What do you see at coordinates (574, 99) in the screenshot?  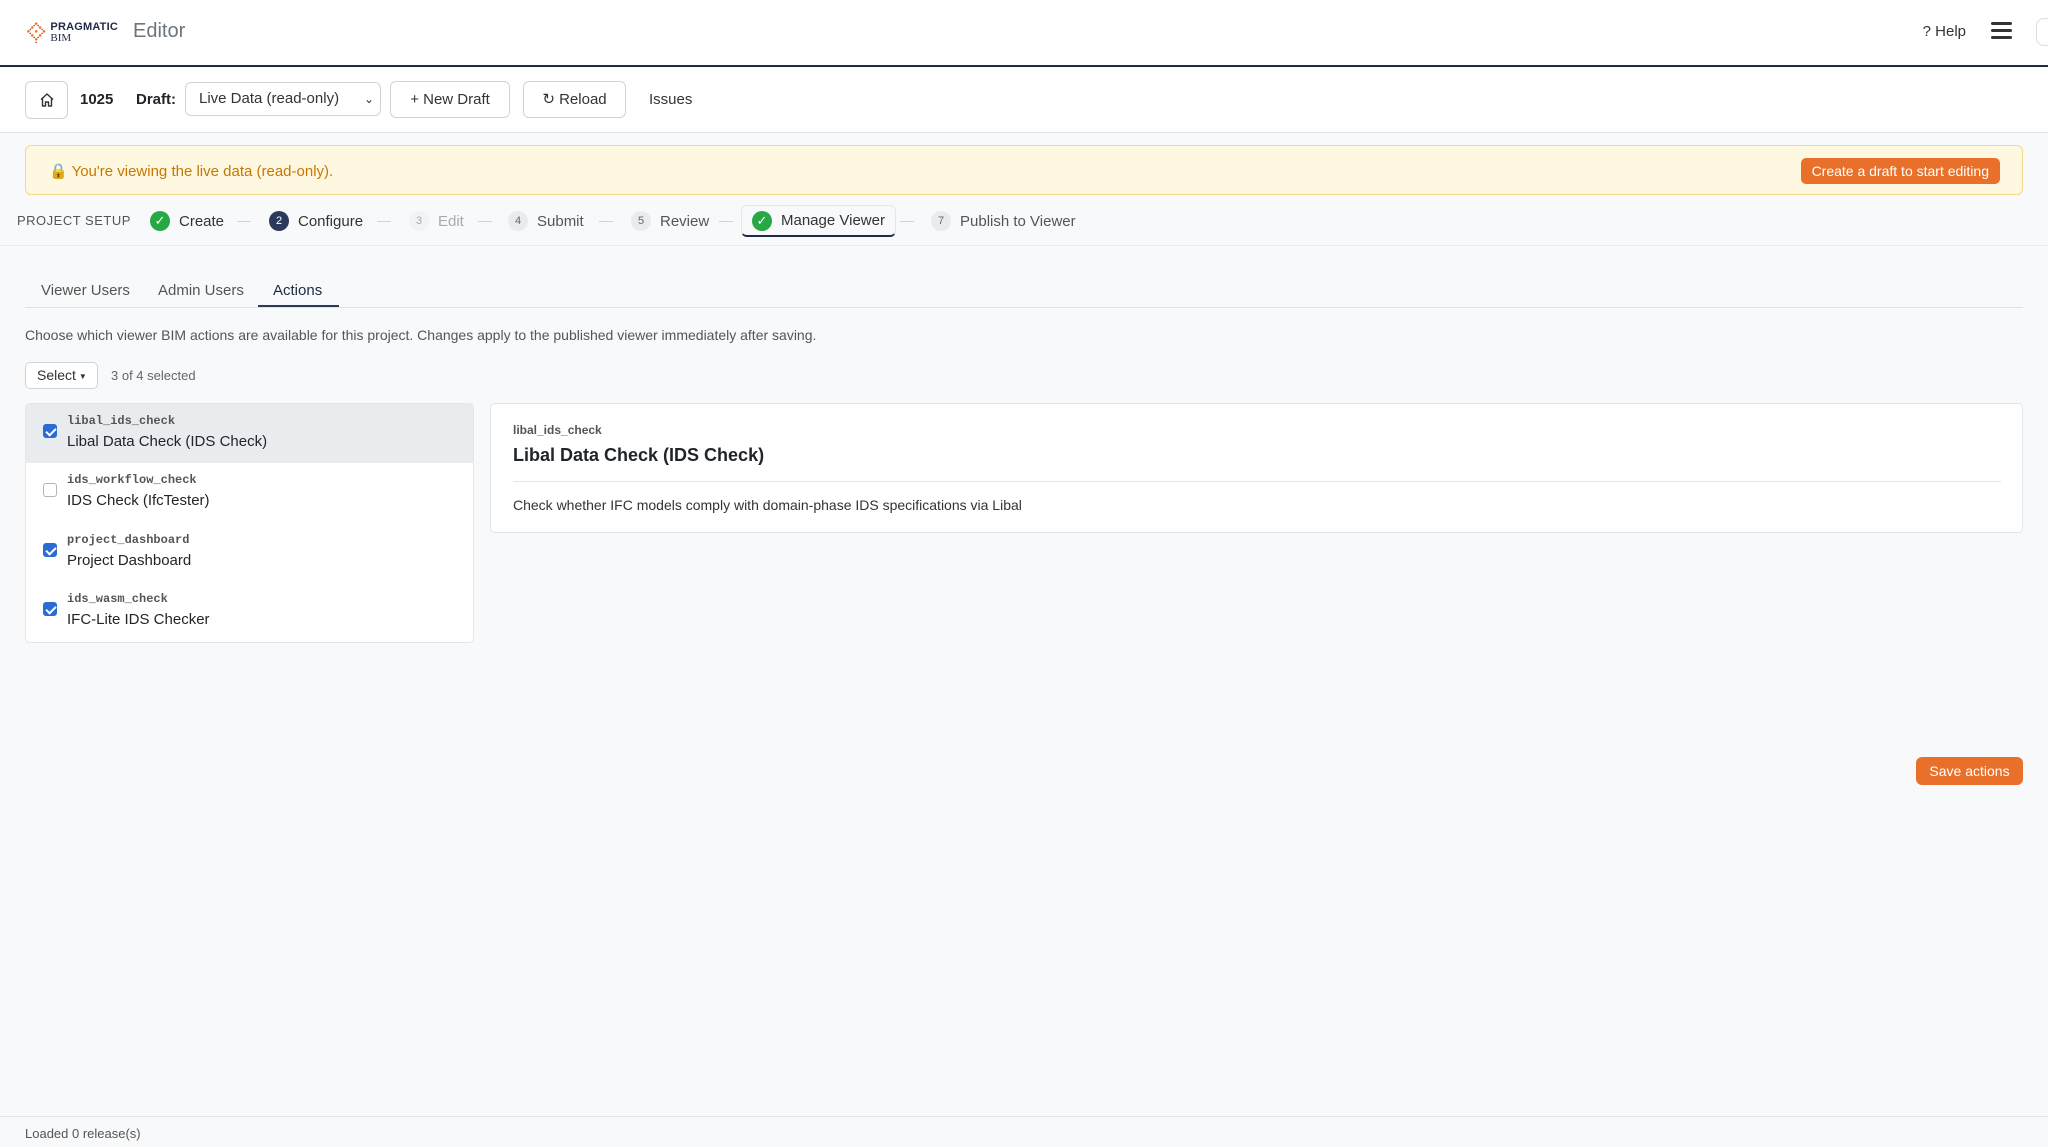 I see `reload-button: ↻ Reload` at bounding box center [574, 99].